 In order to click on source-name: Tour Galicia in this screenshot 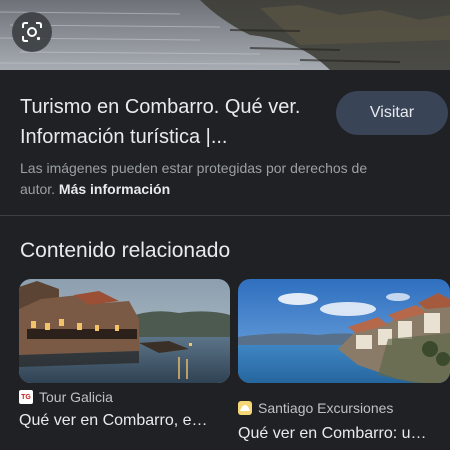, I will do `click(76, 397)`.